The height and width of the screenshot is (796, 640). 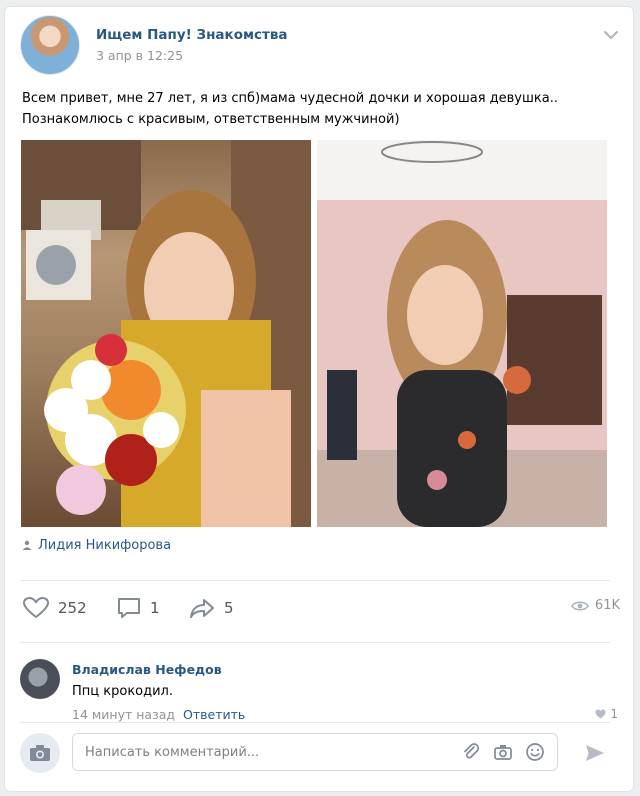 I want to click on eye-icon, so click(x=579, y=605).